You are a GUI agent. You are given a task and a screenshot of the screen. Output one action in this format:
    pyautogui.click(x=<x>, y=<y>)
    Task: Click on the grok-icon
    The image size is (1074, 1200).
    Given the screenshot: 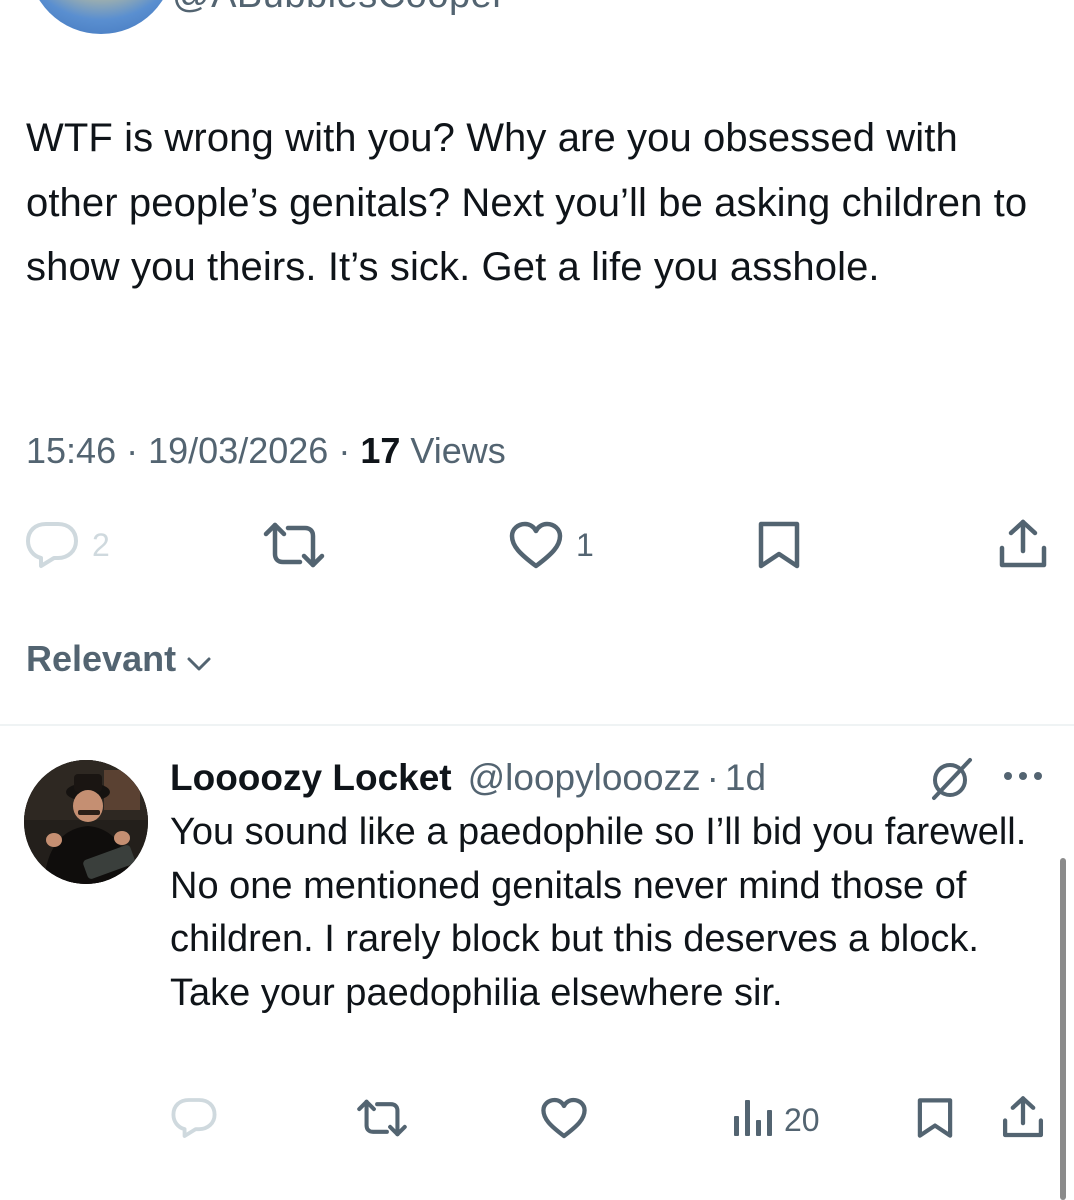 What is the action you would take?
    pyautogui.click(x=951, y=781)
    